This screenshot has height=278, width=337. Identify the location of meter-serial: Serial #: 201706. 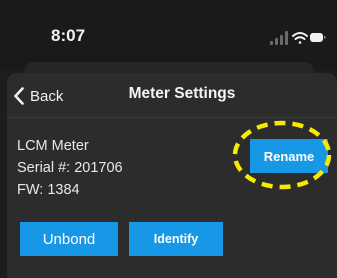
(70, 168).